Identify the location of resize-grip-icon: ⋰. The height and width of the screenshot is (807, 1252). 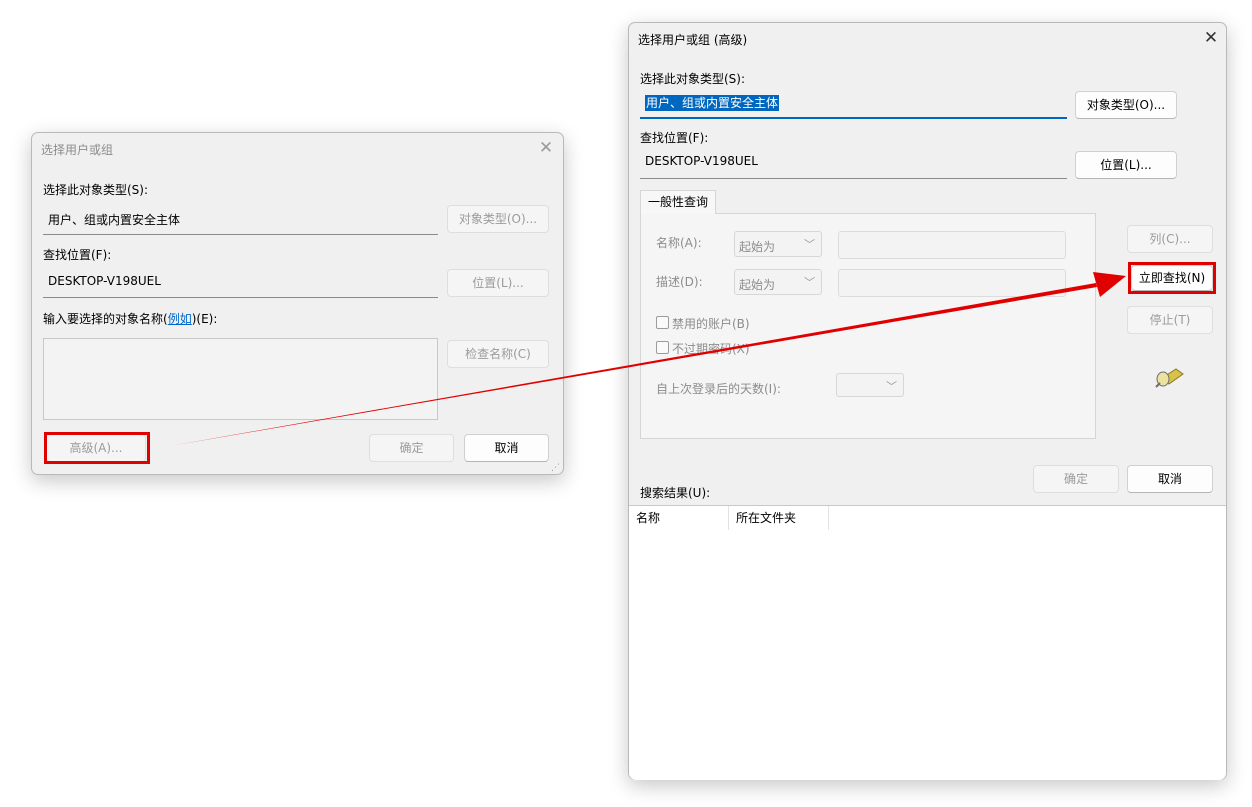
(555, 468).